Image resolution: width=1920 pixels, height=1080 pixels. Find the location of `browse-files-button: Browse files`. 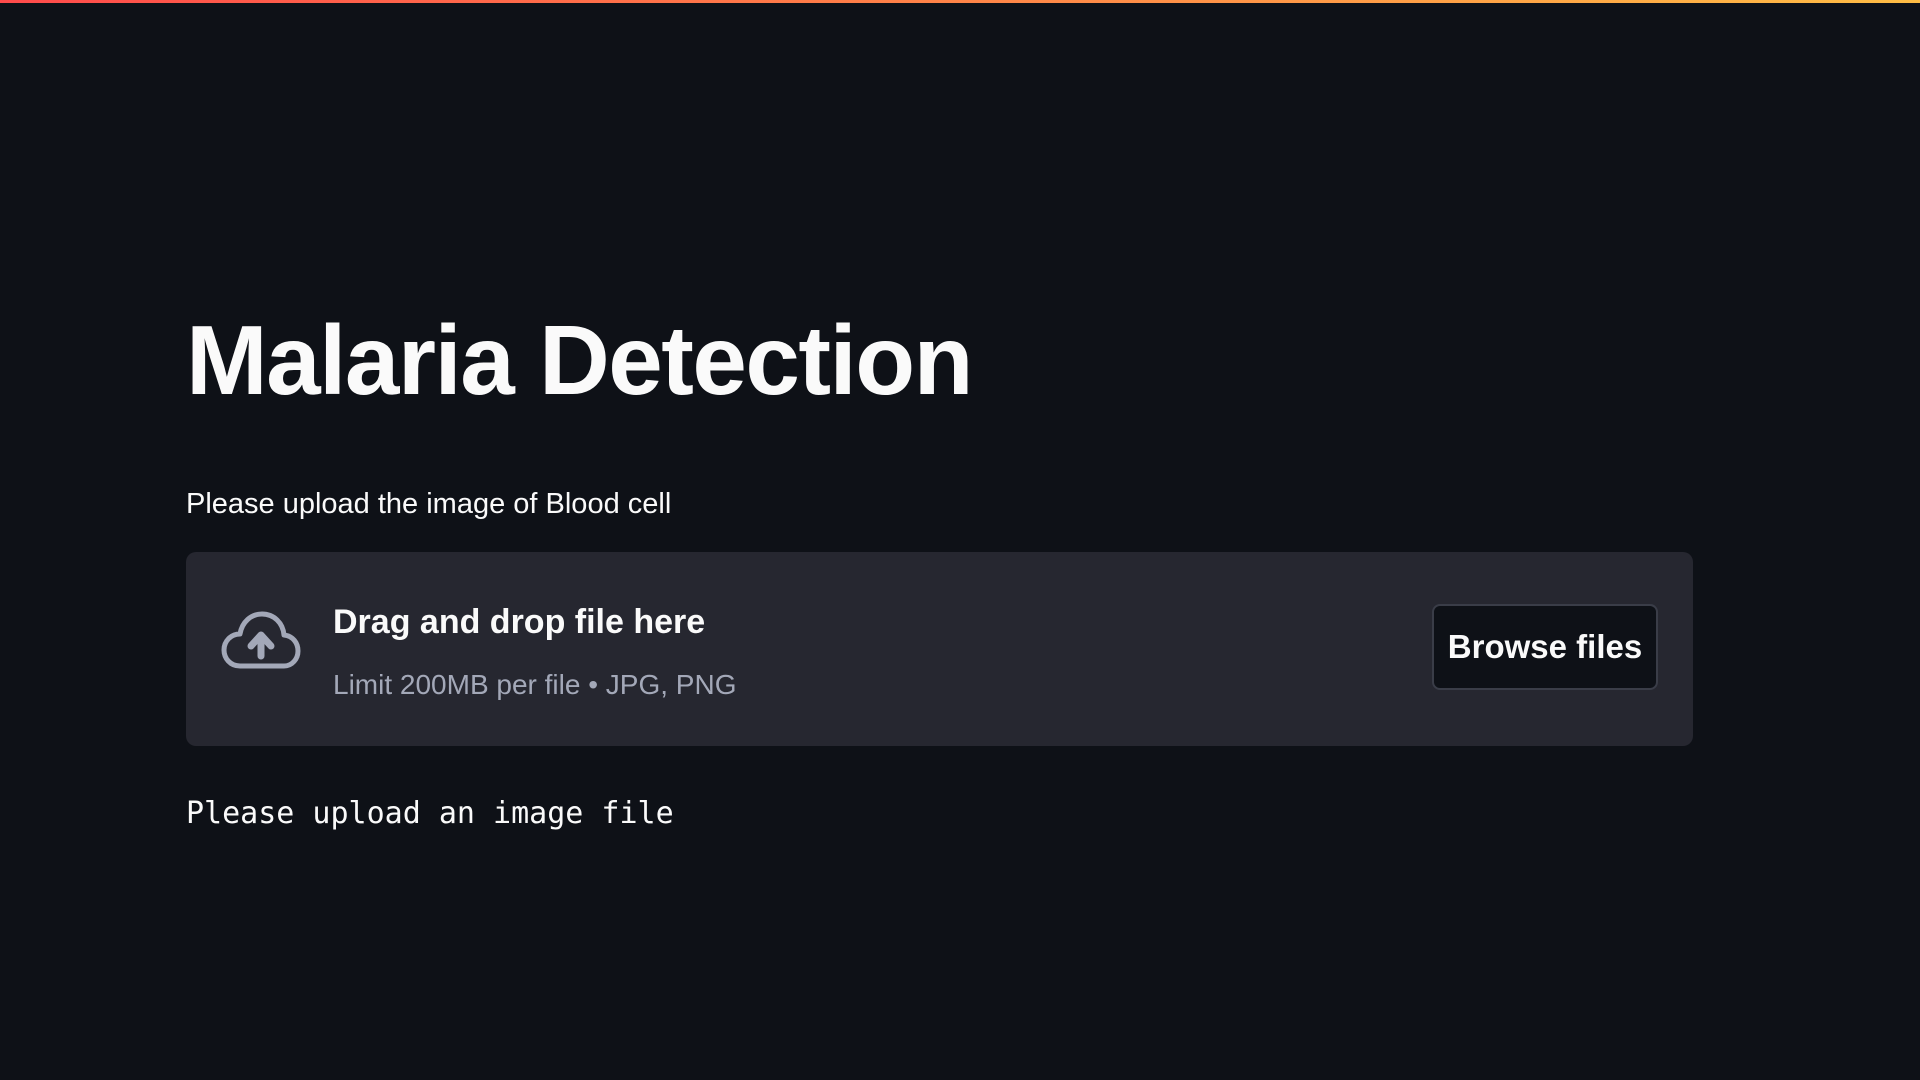

browse-files-button: Browse files is located at coordinates (1545, 647).